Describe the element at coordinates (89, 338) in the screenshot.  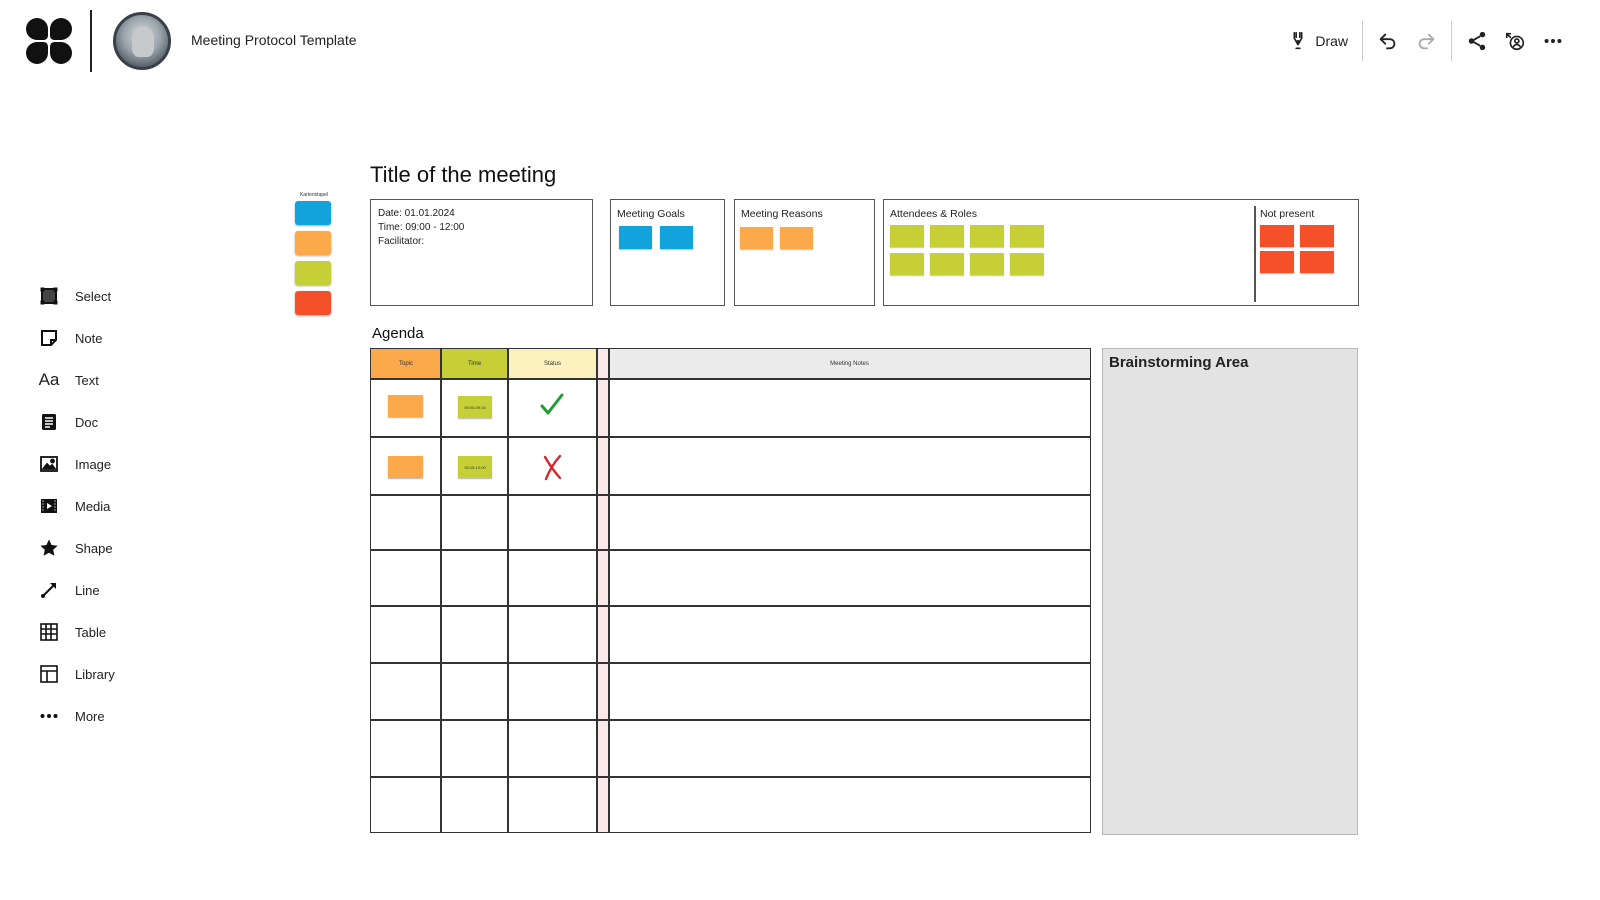
I see `tool-label: Note` at that location.